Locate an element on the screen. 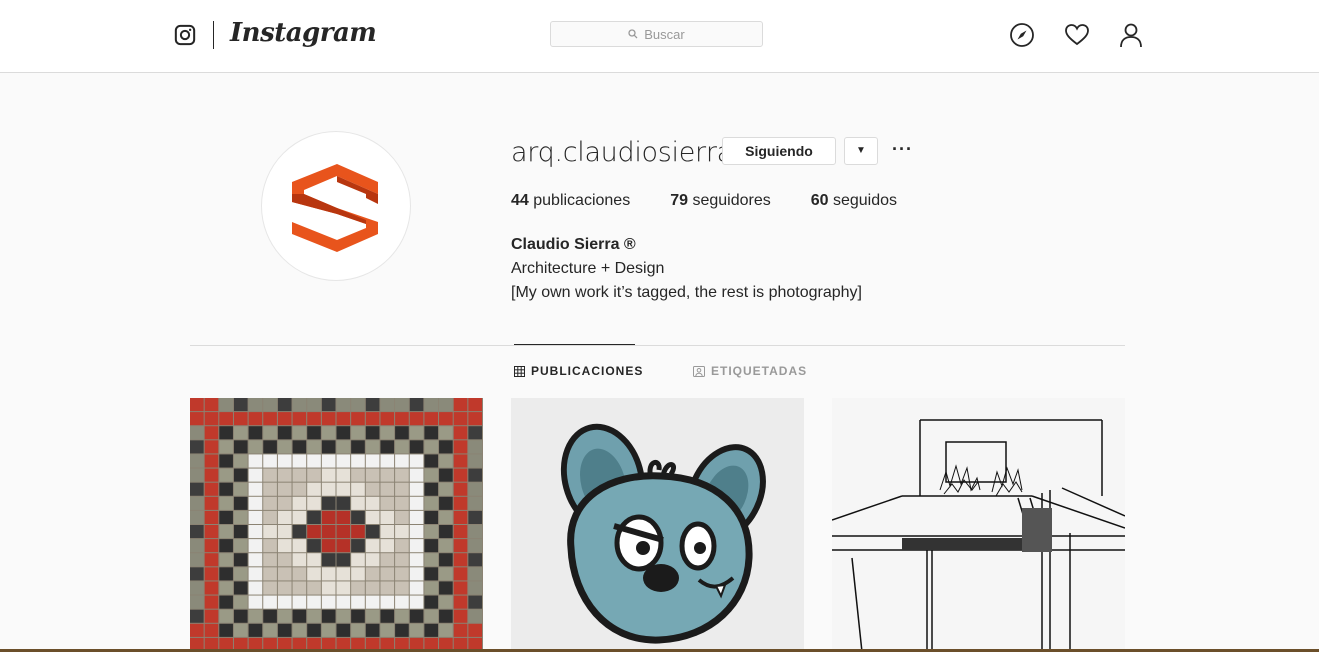 This screenshot has width=1319, height=652. stat-followers: 79 seguidores is located at coordinates (720, 201).